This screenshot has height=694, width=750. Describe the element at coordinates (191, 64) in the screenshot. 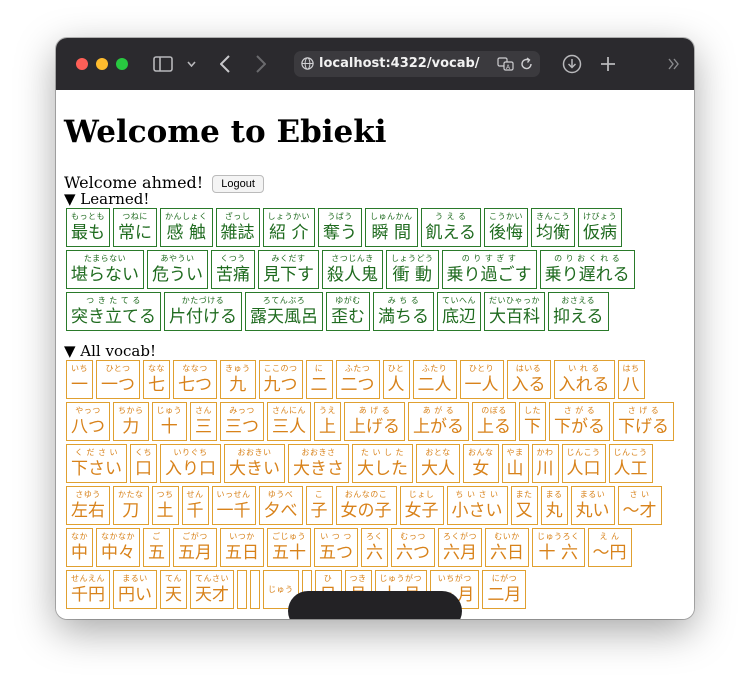

I see `chevron-down-icon` at that location.